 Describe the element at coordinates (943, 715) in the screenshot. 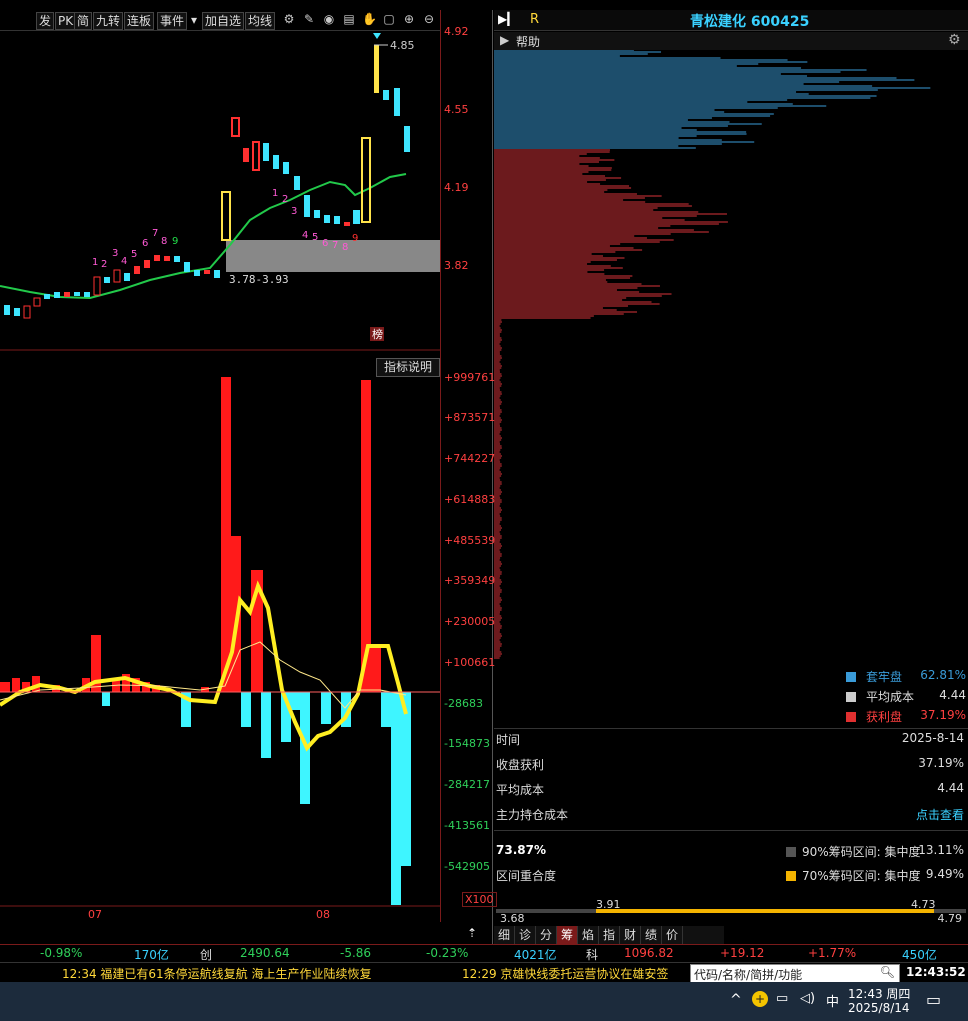

I see `legend-value: 37.19%` at that location.